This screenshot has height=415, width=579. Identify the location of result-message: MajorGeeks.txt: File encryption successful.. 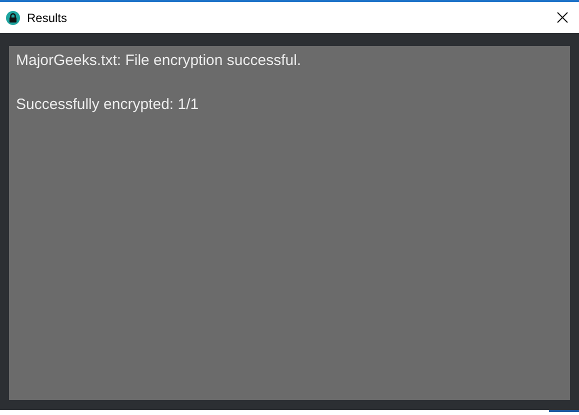
(159, 61).